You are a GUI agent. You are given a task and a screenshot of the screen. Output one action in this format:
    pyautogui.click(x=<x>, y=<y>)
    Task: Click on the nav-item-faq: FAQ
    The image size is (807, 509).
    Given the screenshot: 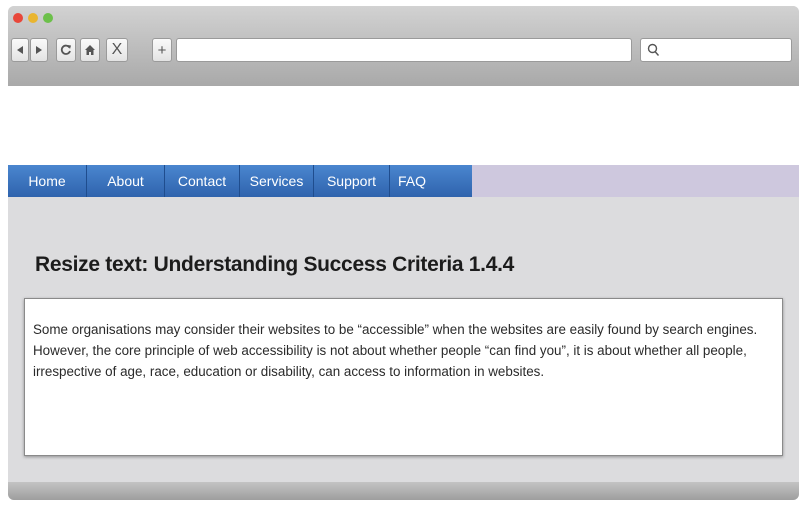 What is the action you would take?
    pyautogui.click(x=412, y=181)
    